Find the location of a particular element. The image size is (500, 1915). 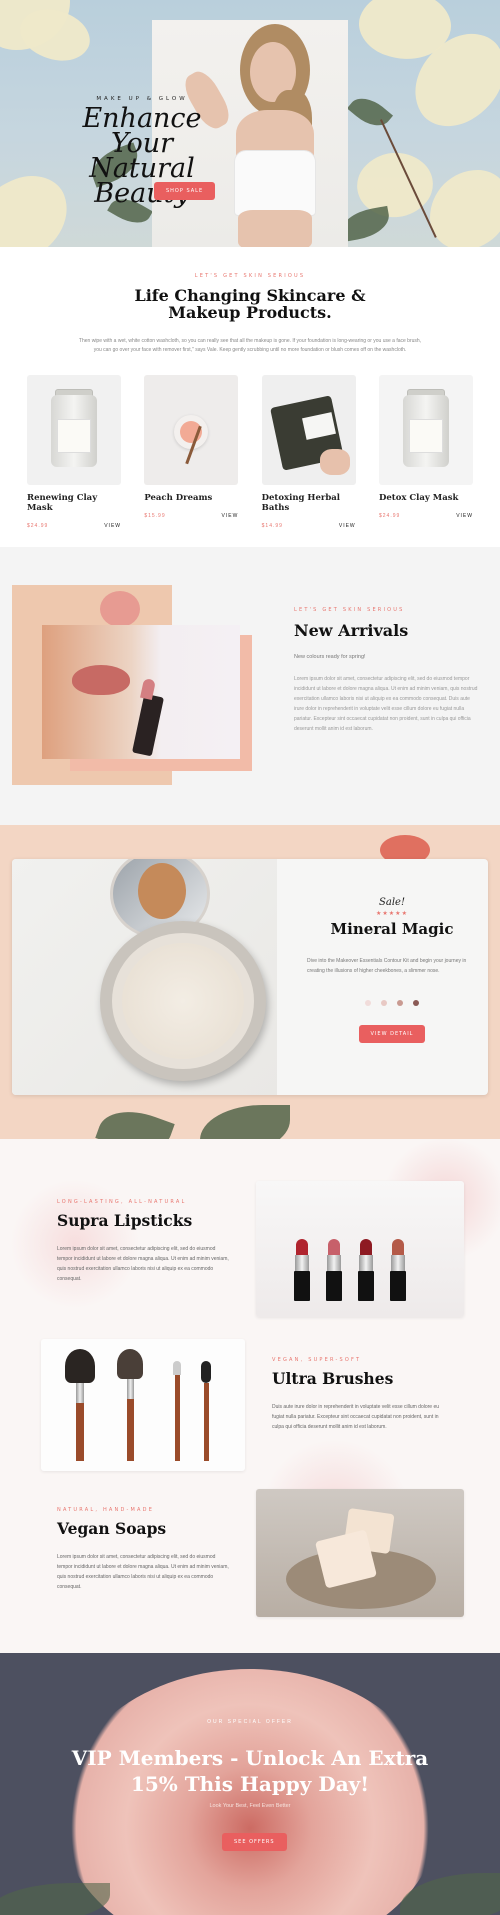

vip-subtitle: Look Your Best, Feel Even Better is located at coordinates (250, 1806).